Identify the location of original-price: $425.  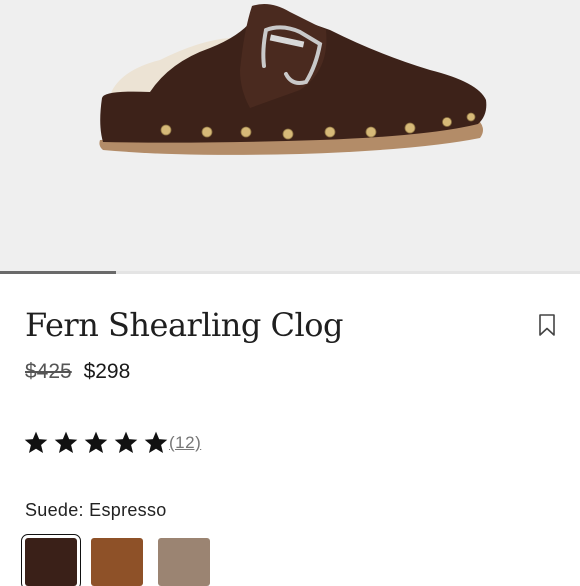
(48, 371).